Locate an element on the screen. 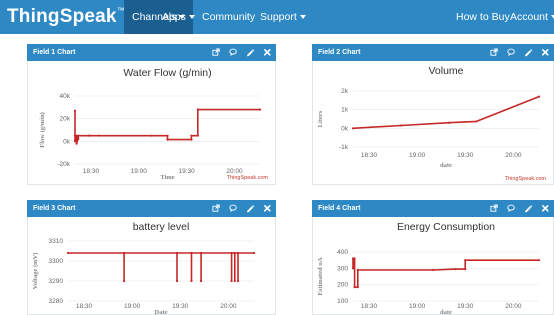 The image size is (554, 315). chart-title: Energy Consumption is located at coordinates (446, 227).